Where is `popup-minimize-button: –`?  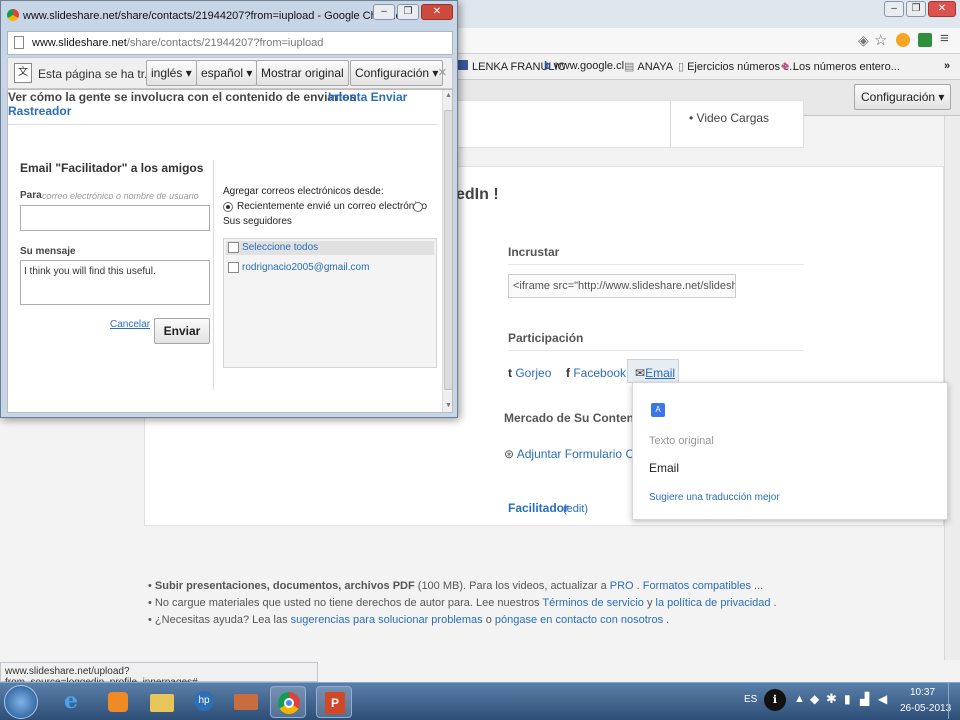 popup-minimize-button: – is located at coordinates (384, 12).